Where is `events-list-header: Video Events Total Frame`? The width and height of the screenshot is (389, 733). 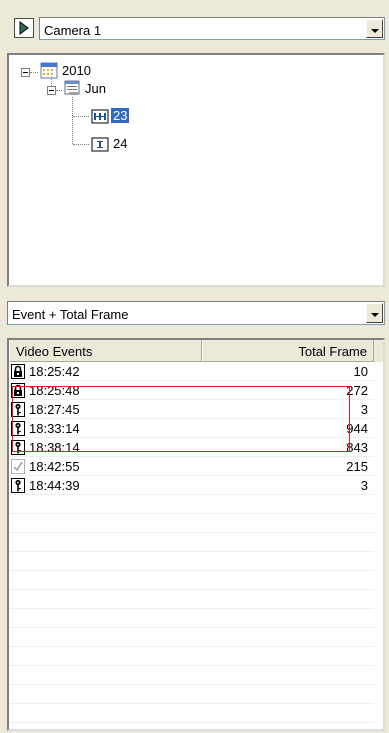
events-list-header: Video Events Total Frame is located at coordinates (196, 351).